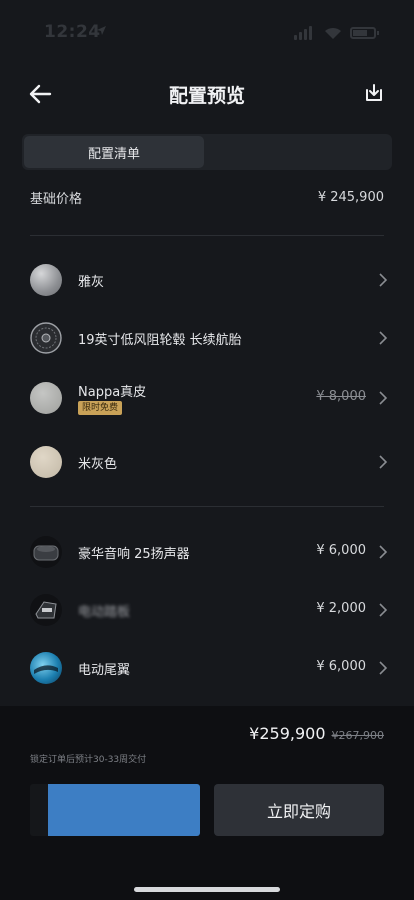 The image size is (414, 900). What do you see at coordinates (341, 396) in the screenshot?
I see `option-price: ¥ 8,000` at bounding box center [341, 396].